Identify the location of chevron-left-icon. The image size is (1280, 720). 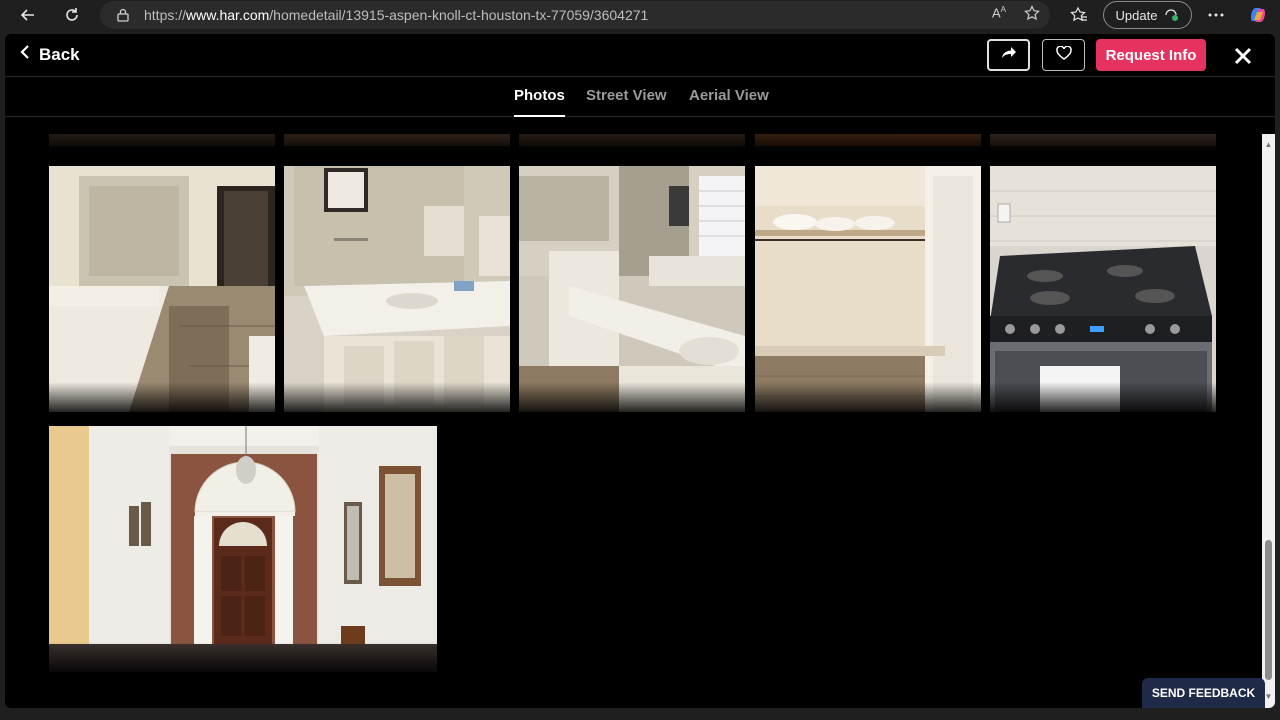
(25, 54).